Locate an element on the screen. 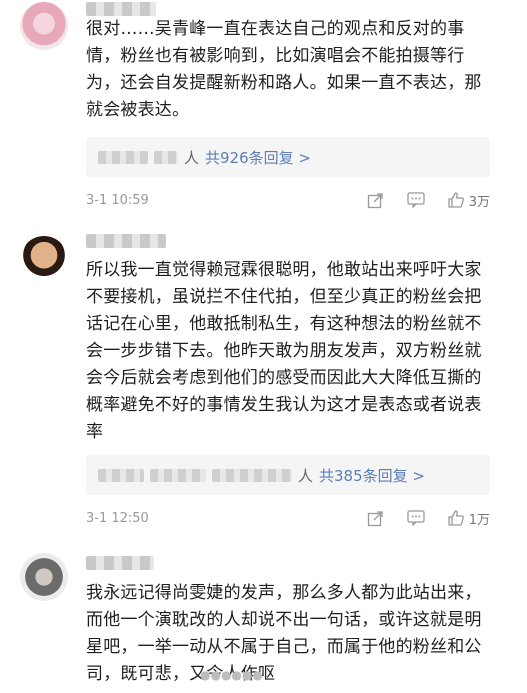  comment-meta: 3-1 10:59 3万 is located at coordinates (288, 200).